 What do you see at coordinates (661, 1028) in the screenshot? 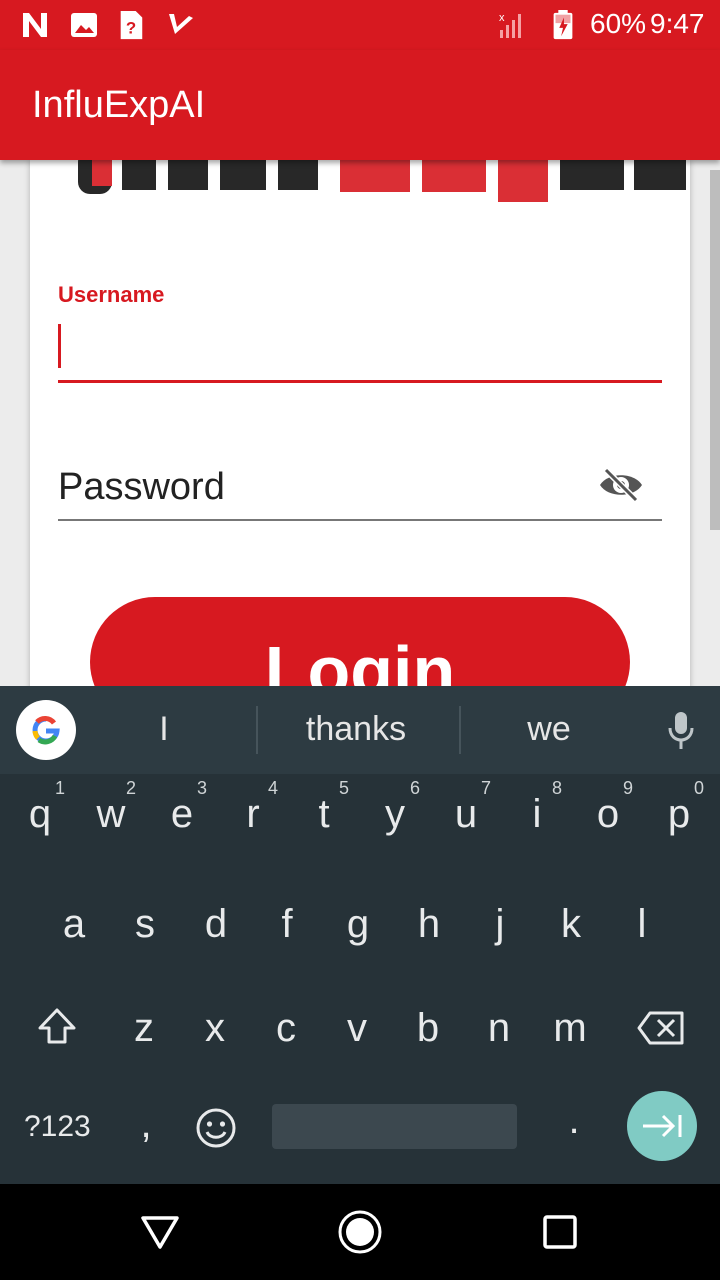
I see `backspace-icon` at bounding box center [661, 1028].